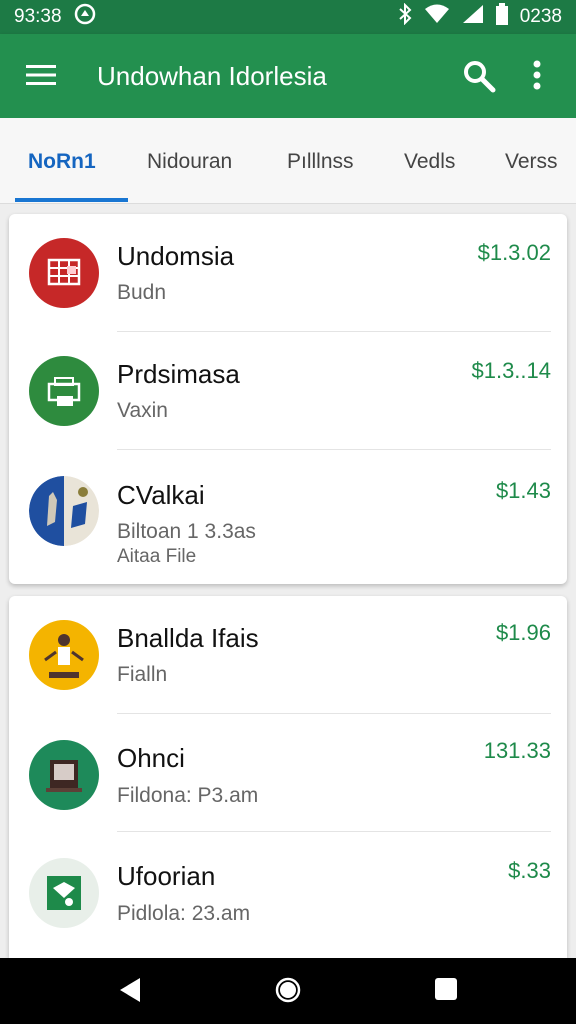 This screenshot has height=1024, width=576. Describe the element at coordinates (130, 992) in the screenshot. I see `back-icon` at that location.